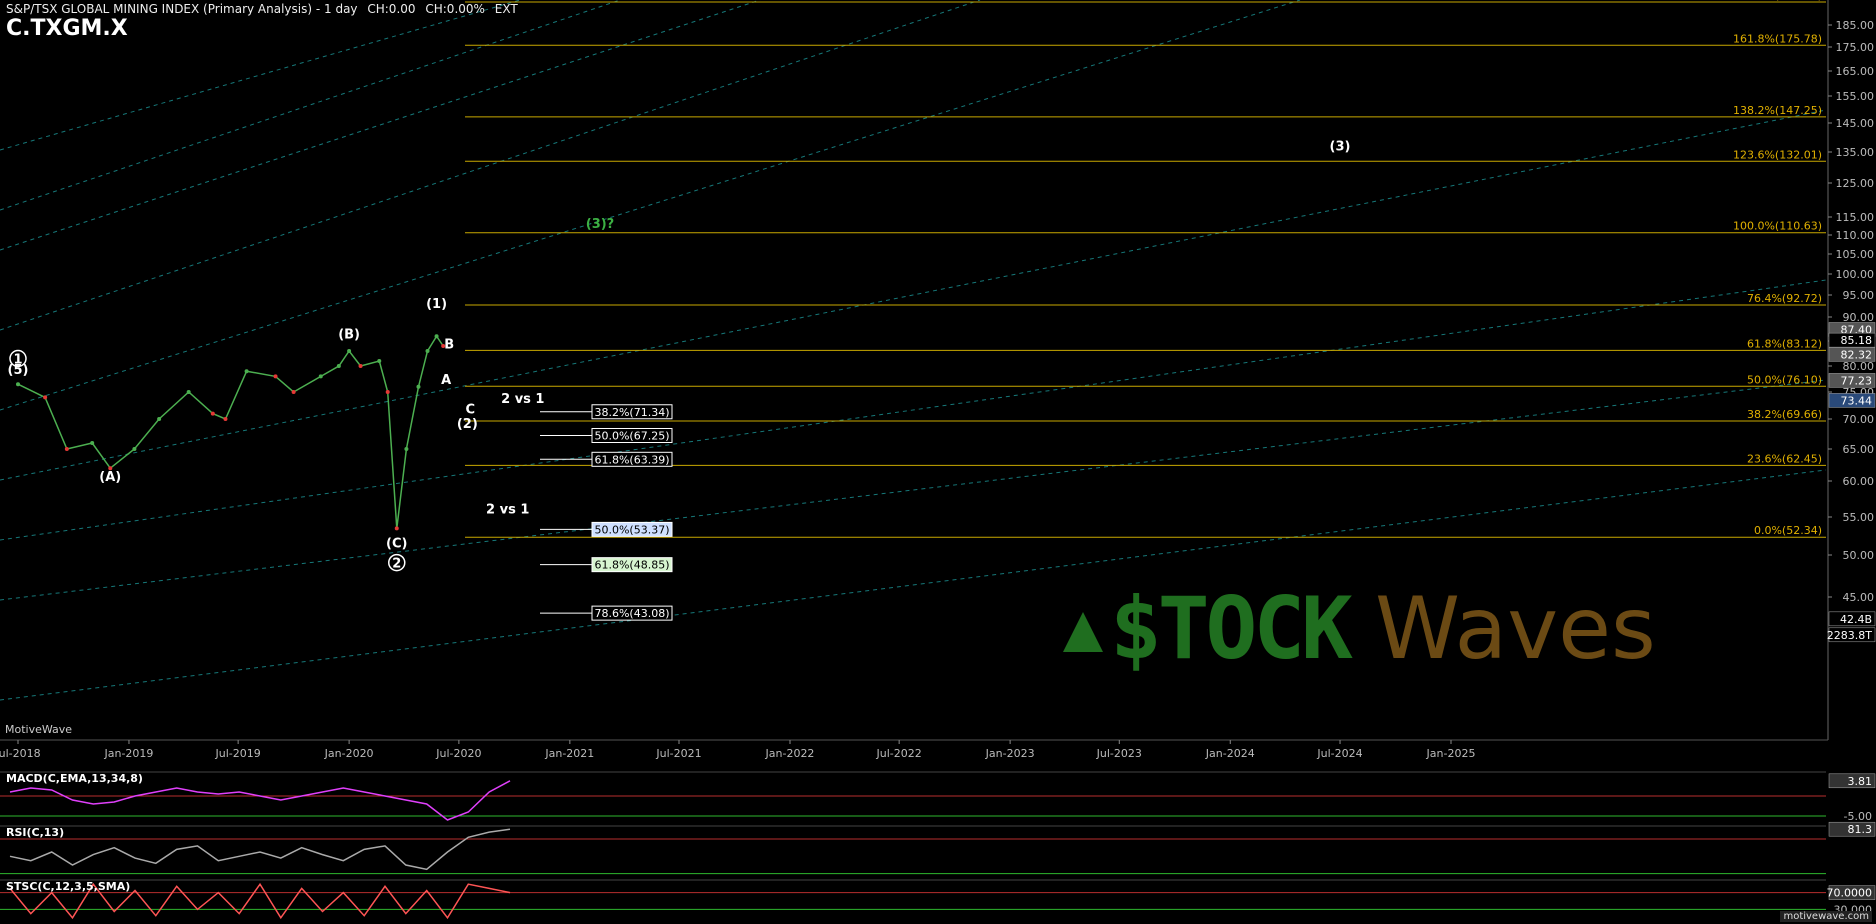 This screenshot has width=1876, height=924. Describe the element at coordinates (391, 9) in the screenshot. I see `change-value: CH:0.00` at that location.